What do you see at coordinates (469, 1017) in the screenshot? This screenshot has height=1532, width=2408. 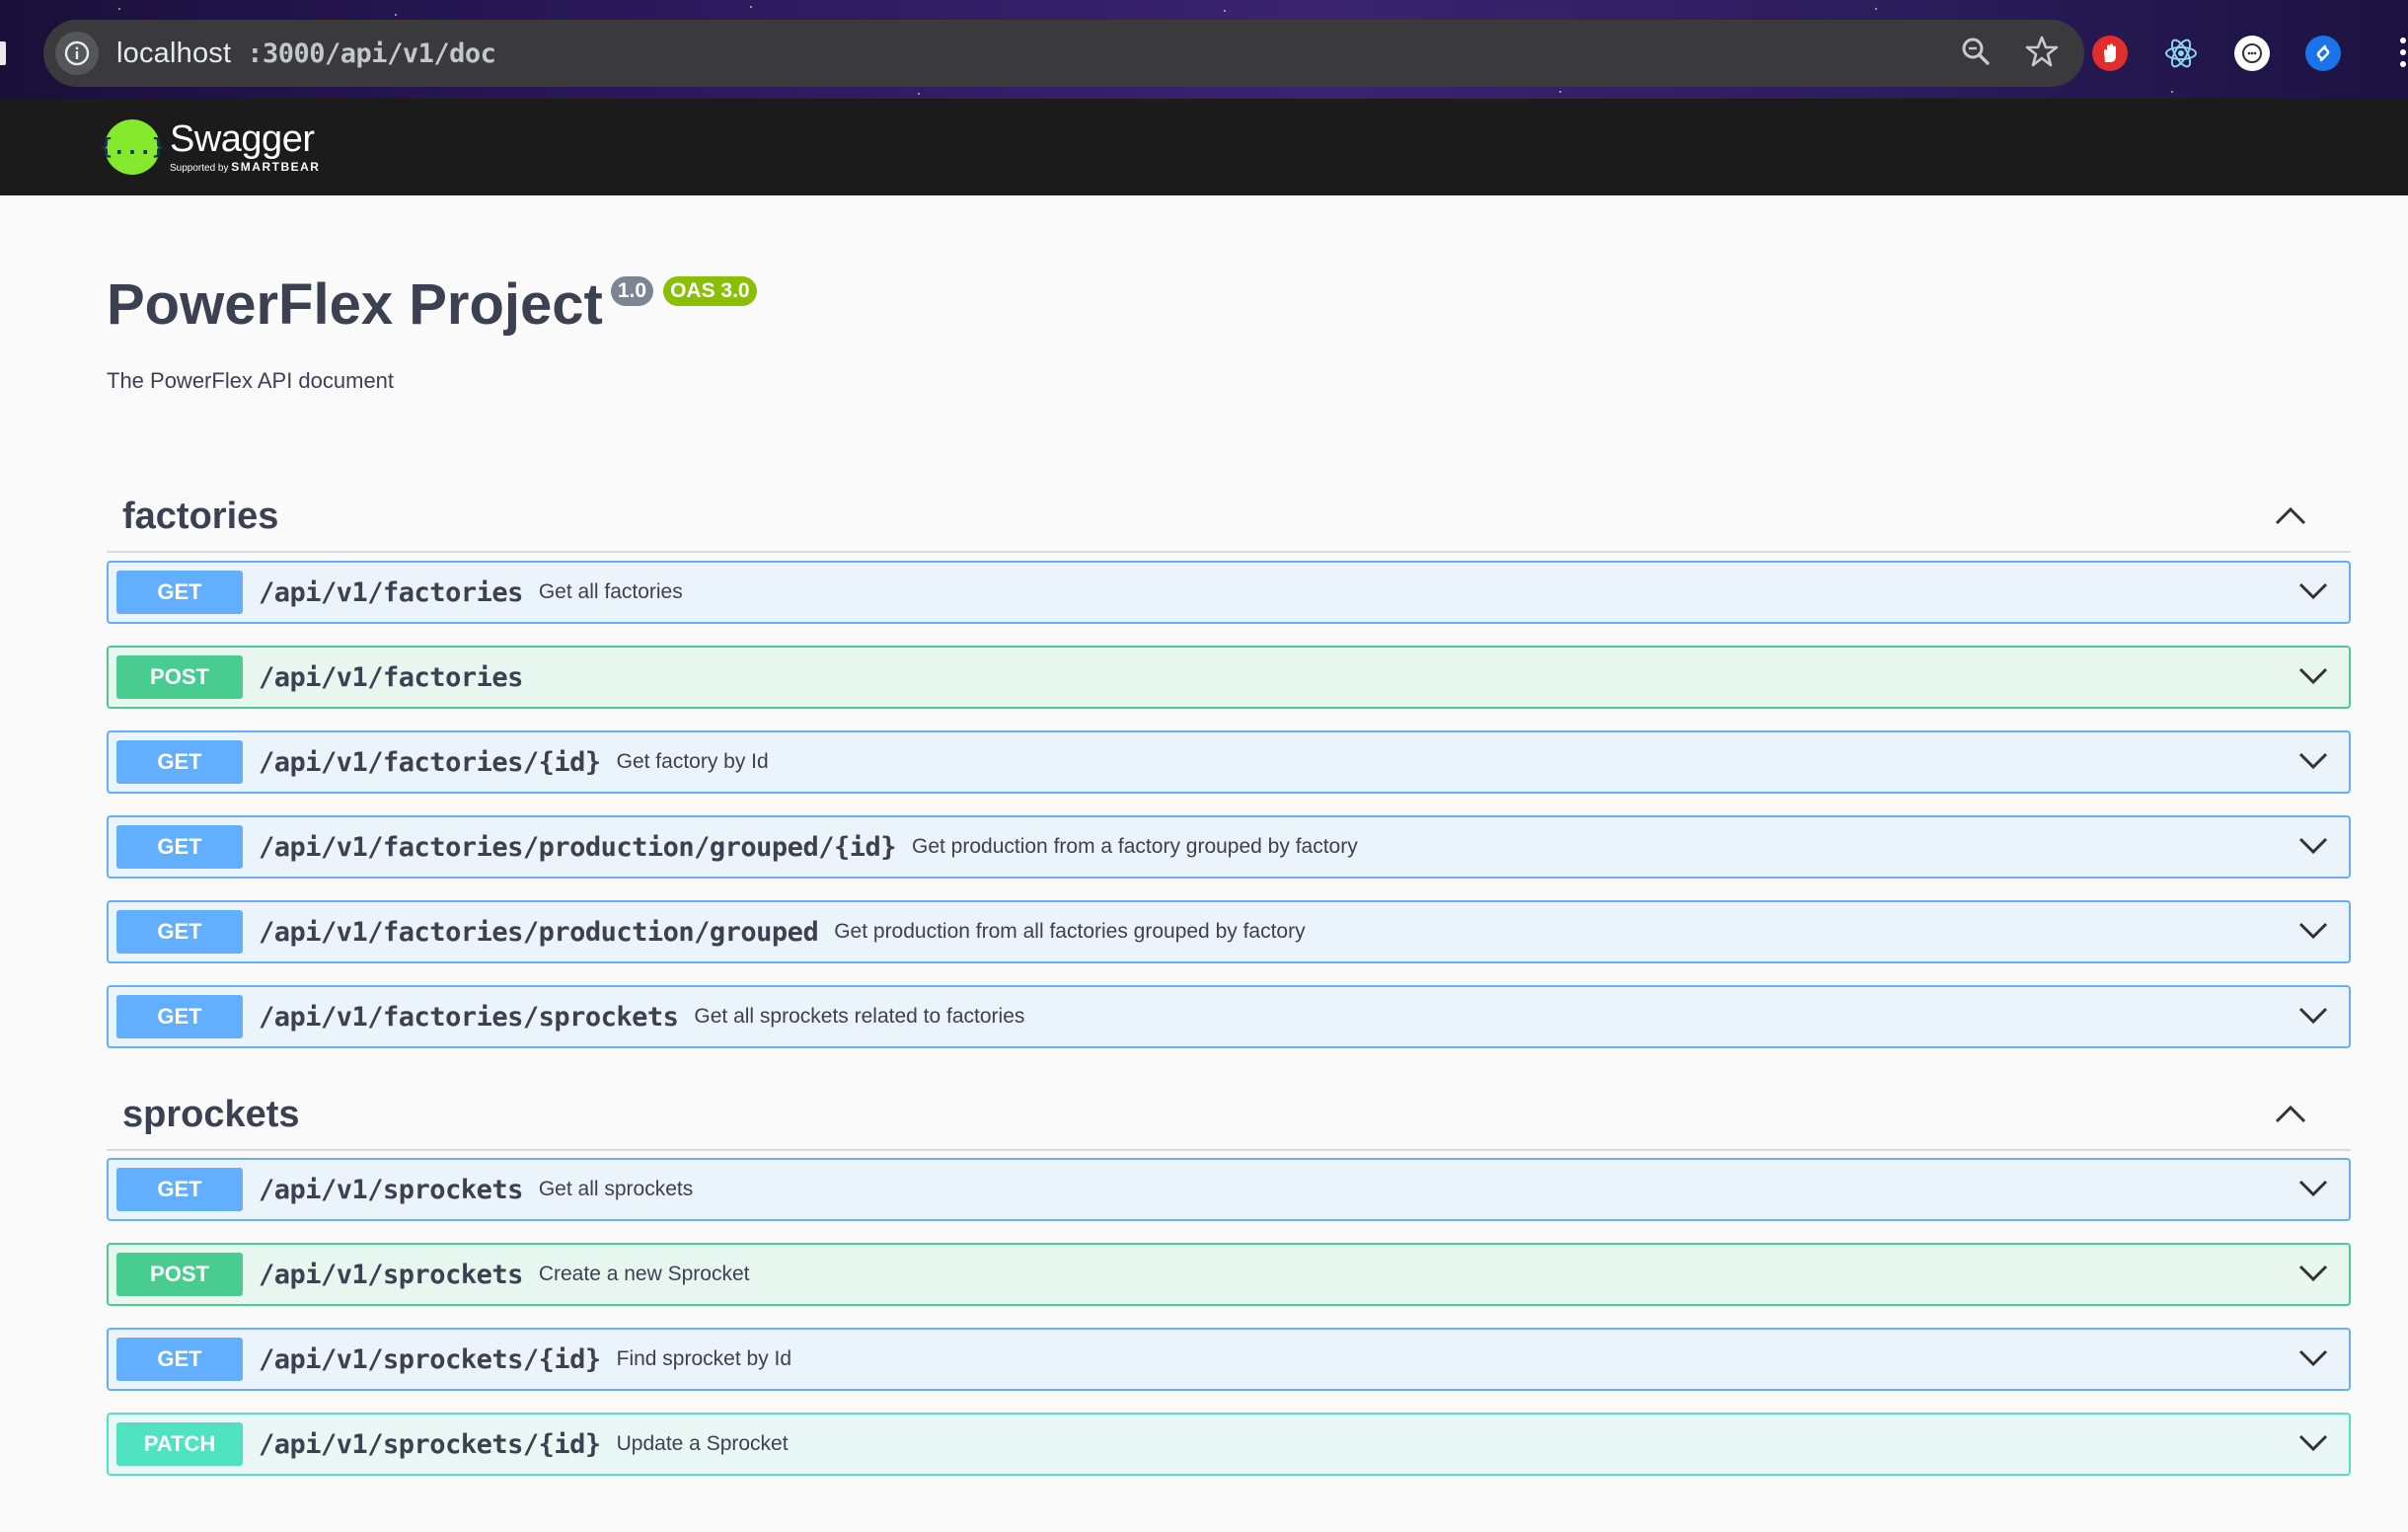 I see `operation-path: /api/v1/factories/sprockets` at bounding box center [469, 1017].